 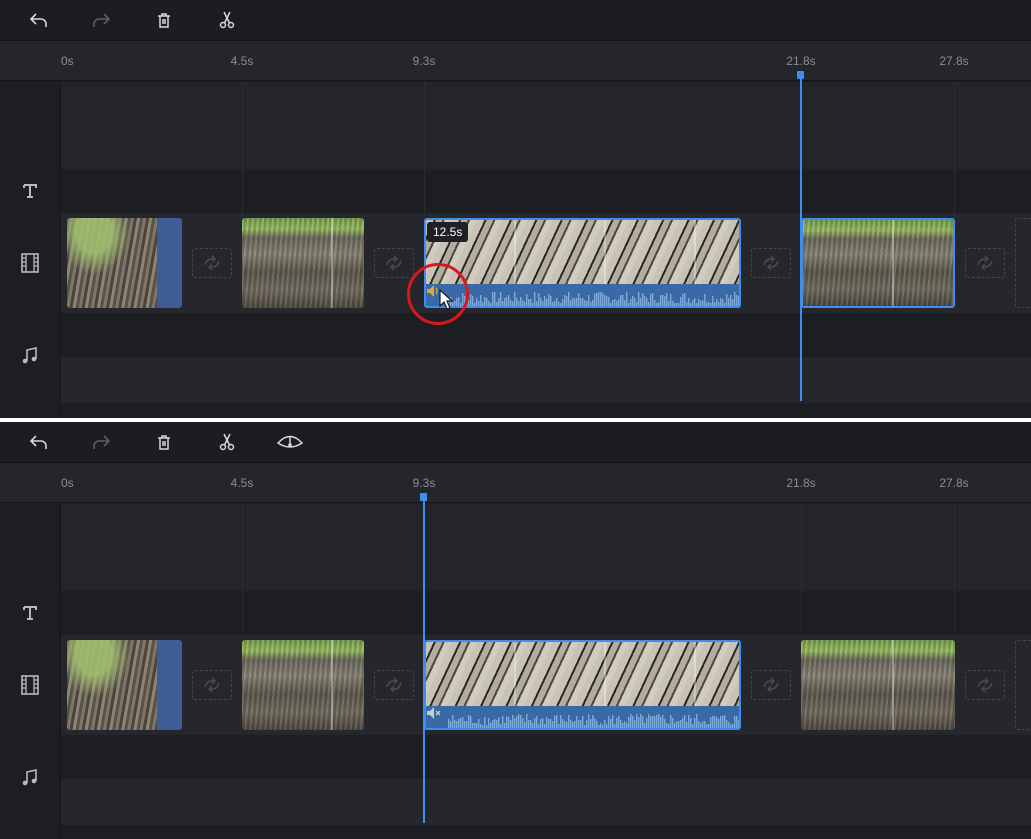 I want to click on clip-thumbnail, so click(x=303, y=685).